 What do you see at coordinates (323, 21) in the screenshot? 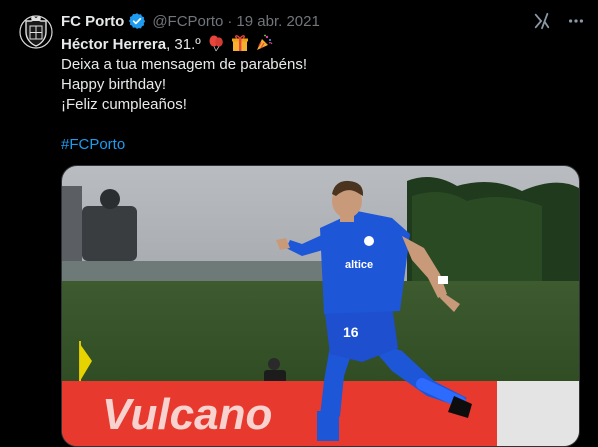
I see `tweet-header: FC Porto @FCPorto · 19 abr. 2021` at bounding box center [323, 21].